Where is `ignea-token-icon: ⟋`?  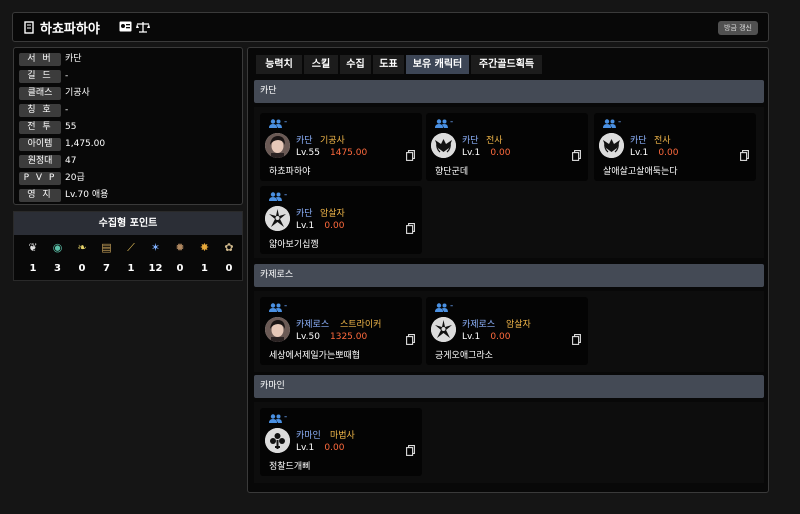
ignea-token-icon: ⟋ is located at coordinates (131, 247).